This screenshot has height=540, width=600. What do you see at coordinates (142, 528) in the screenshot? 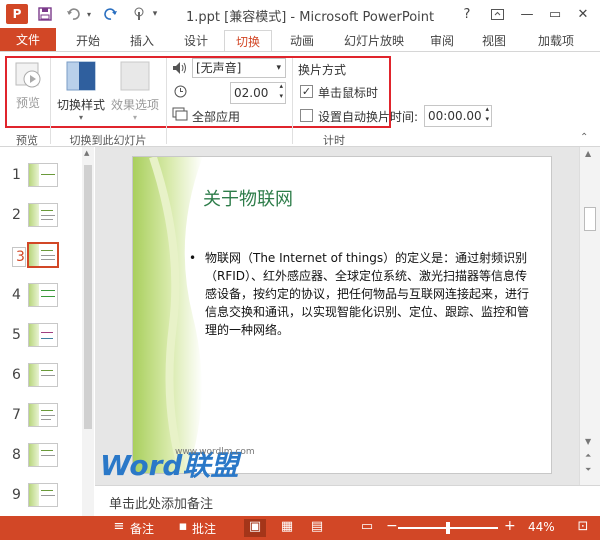
I see `notes-button: 备注` at bounding box center [142, 528].